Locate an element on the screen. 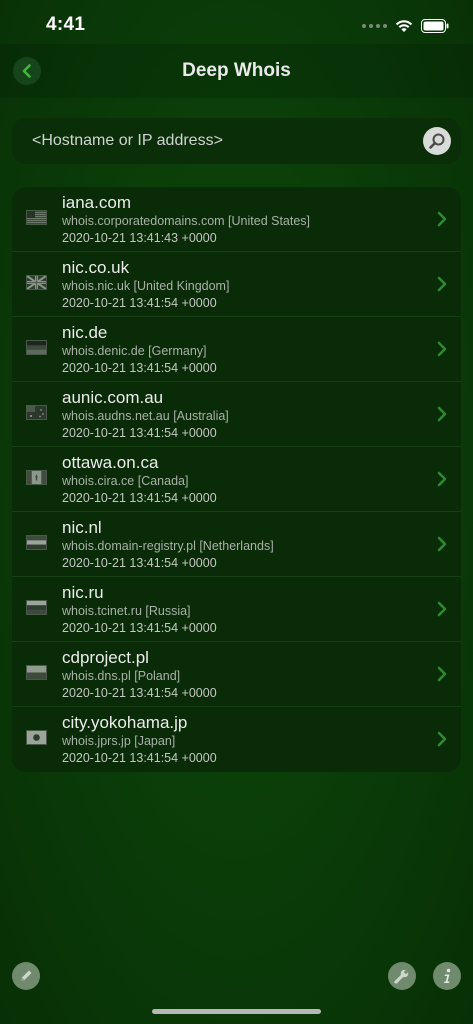 The height and width of the screenshot is (1024, 473). nav-bar: Deep Whois is located at coordinates (236, 71).